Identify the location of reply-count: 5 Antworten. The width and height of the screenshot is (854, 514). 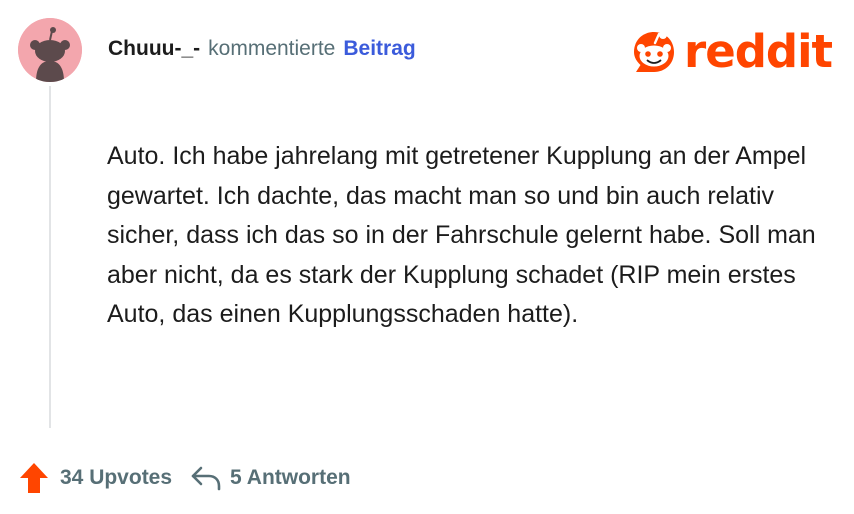
(290, 477).